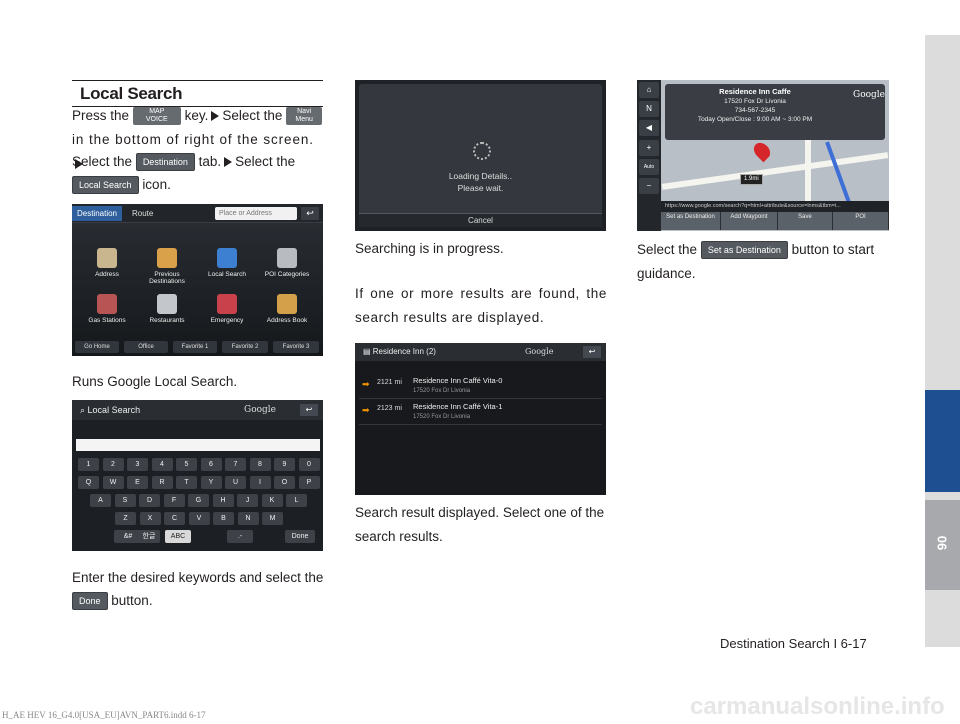 The width and height of the screenshot is (960, 724). I want to click on loading-panel: Loading Details.. Please wait. Cancel, so click(480, 155).